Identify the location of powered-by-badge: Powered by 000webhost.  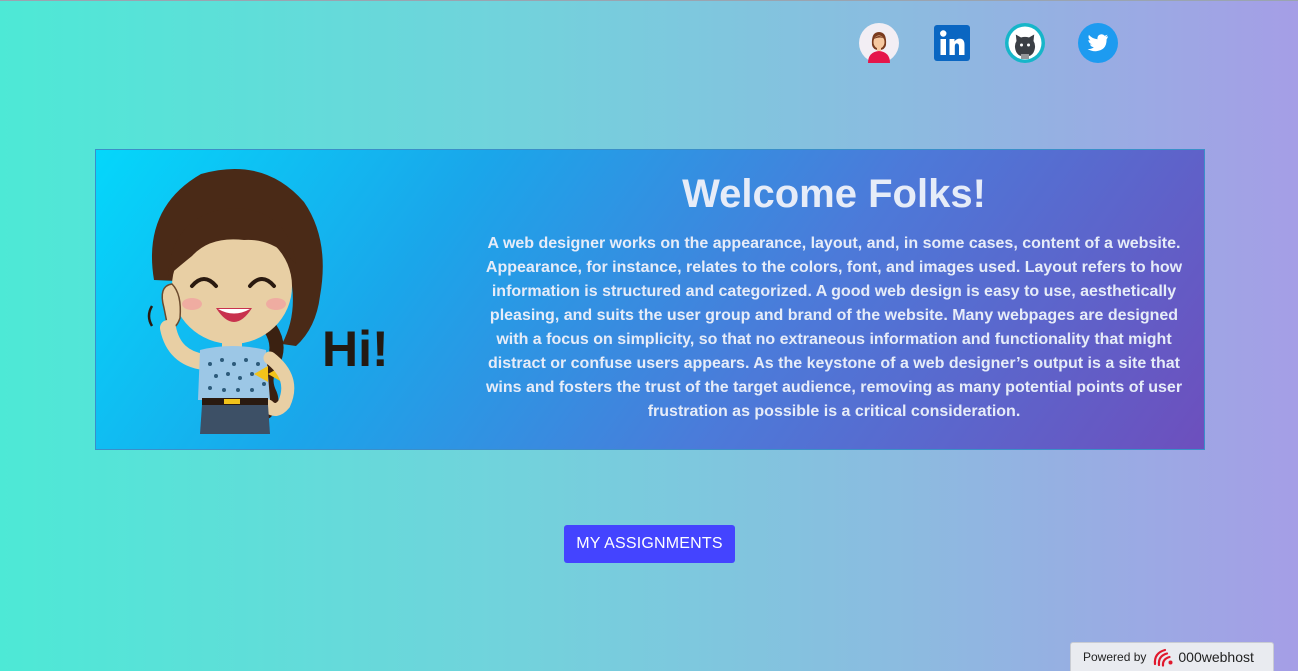
(1172, 656).